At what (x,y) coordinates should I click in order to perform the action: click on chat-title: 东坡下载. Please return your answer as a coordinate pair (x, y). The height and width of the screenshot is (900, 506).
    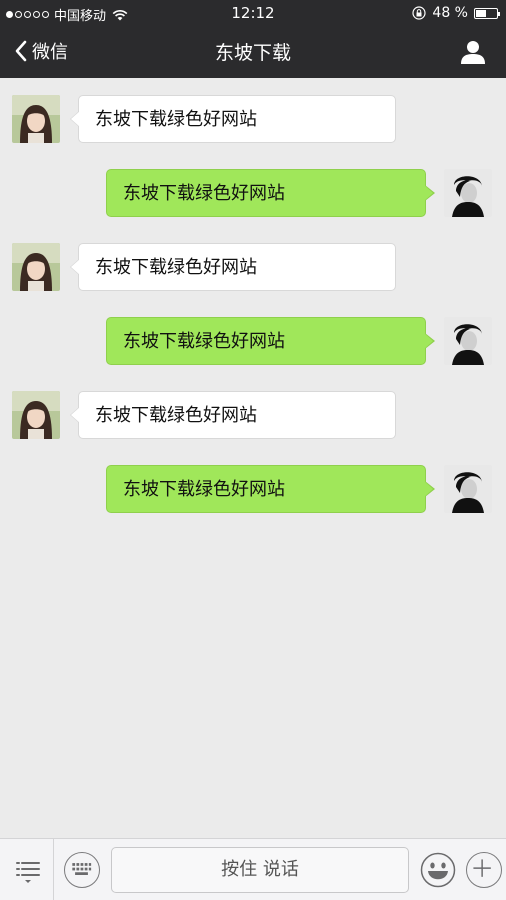
    Looking at the image, I should click on (252, 53).